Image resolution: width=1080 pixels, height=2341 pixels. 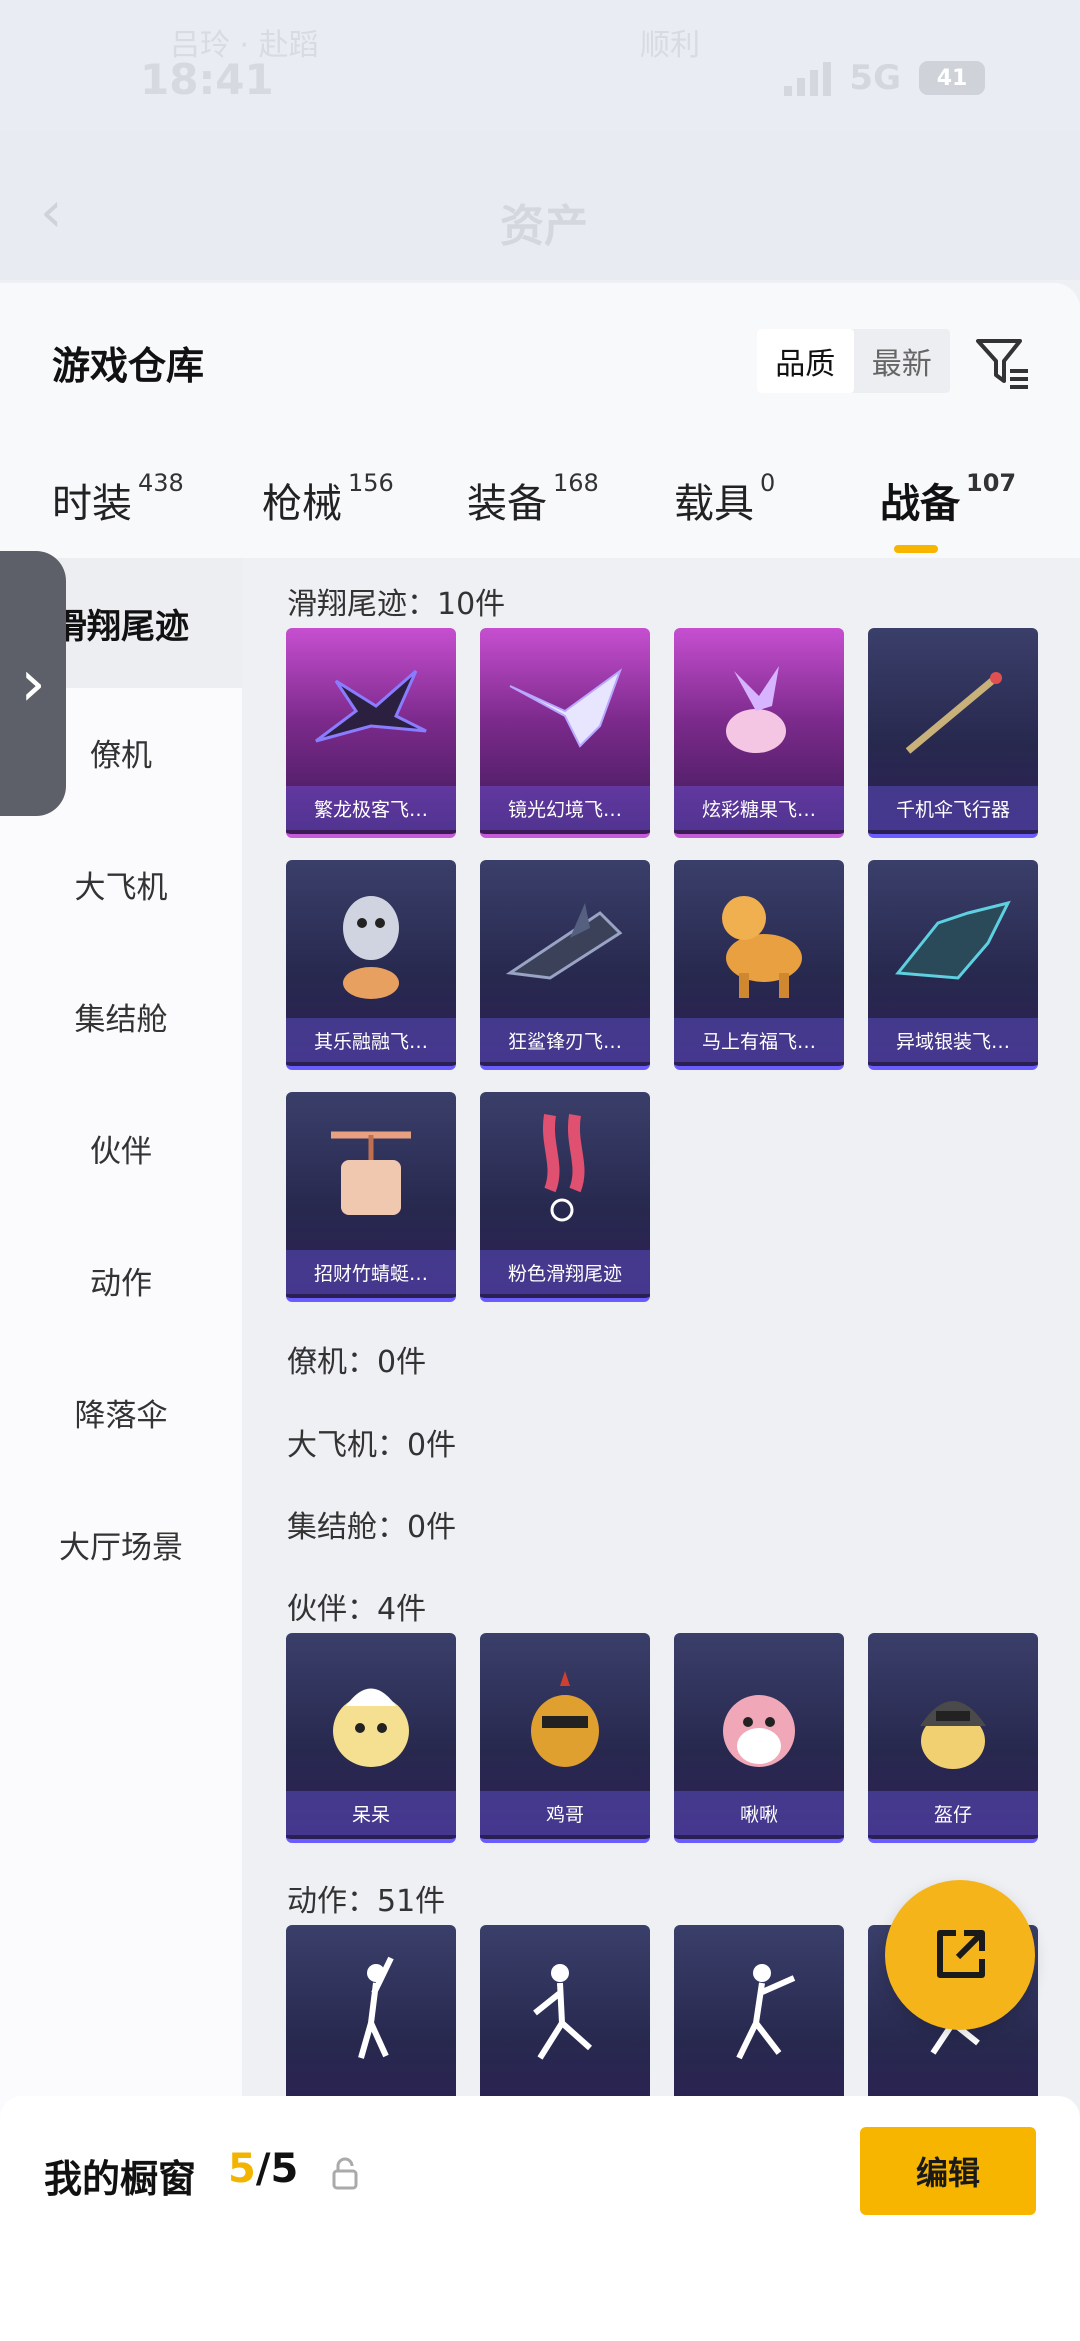 I want to click on category-item-emote: 动作, so click(x=121, y=1280).